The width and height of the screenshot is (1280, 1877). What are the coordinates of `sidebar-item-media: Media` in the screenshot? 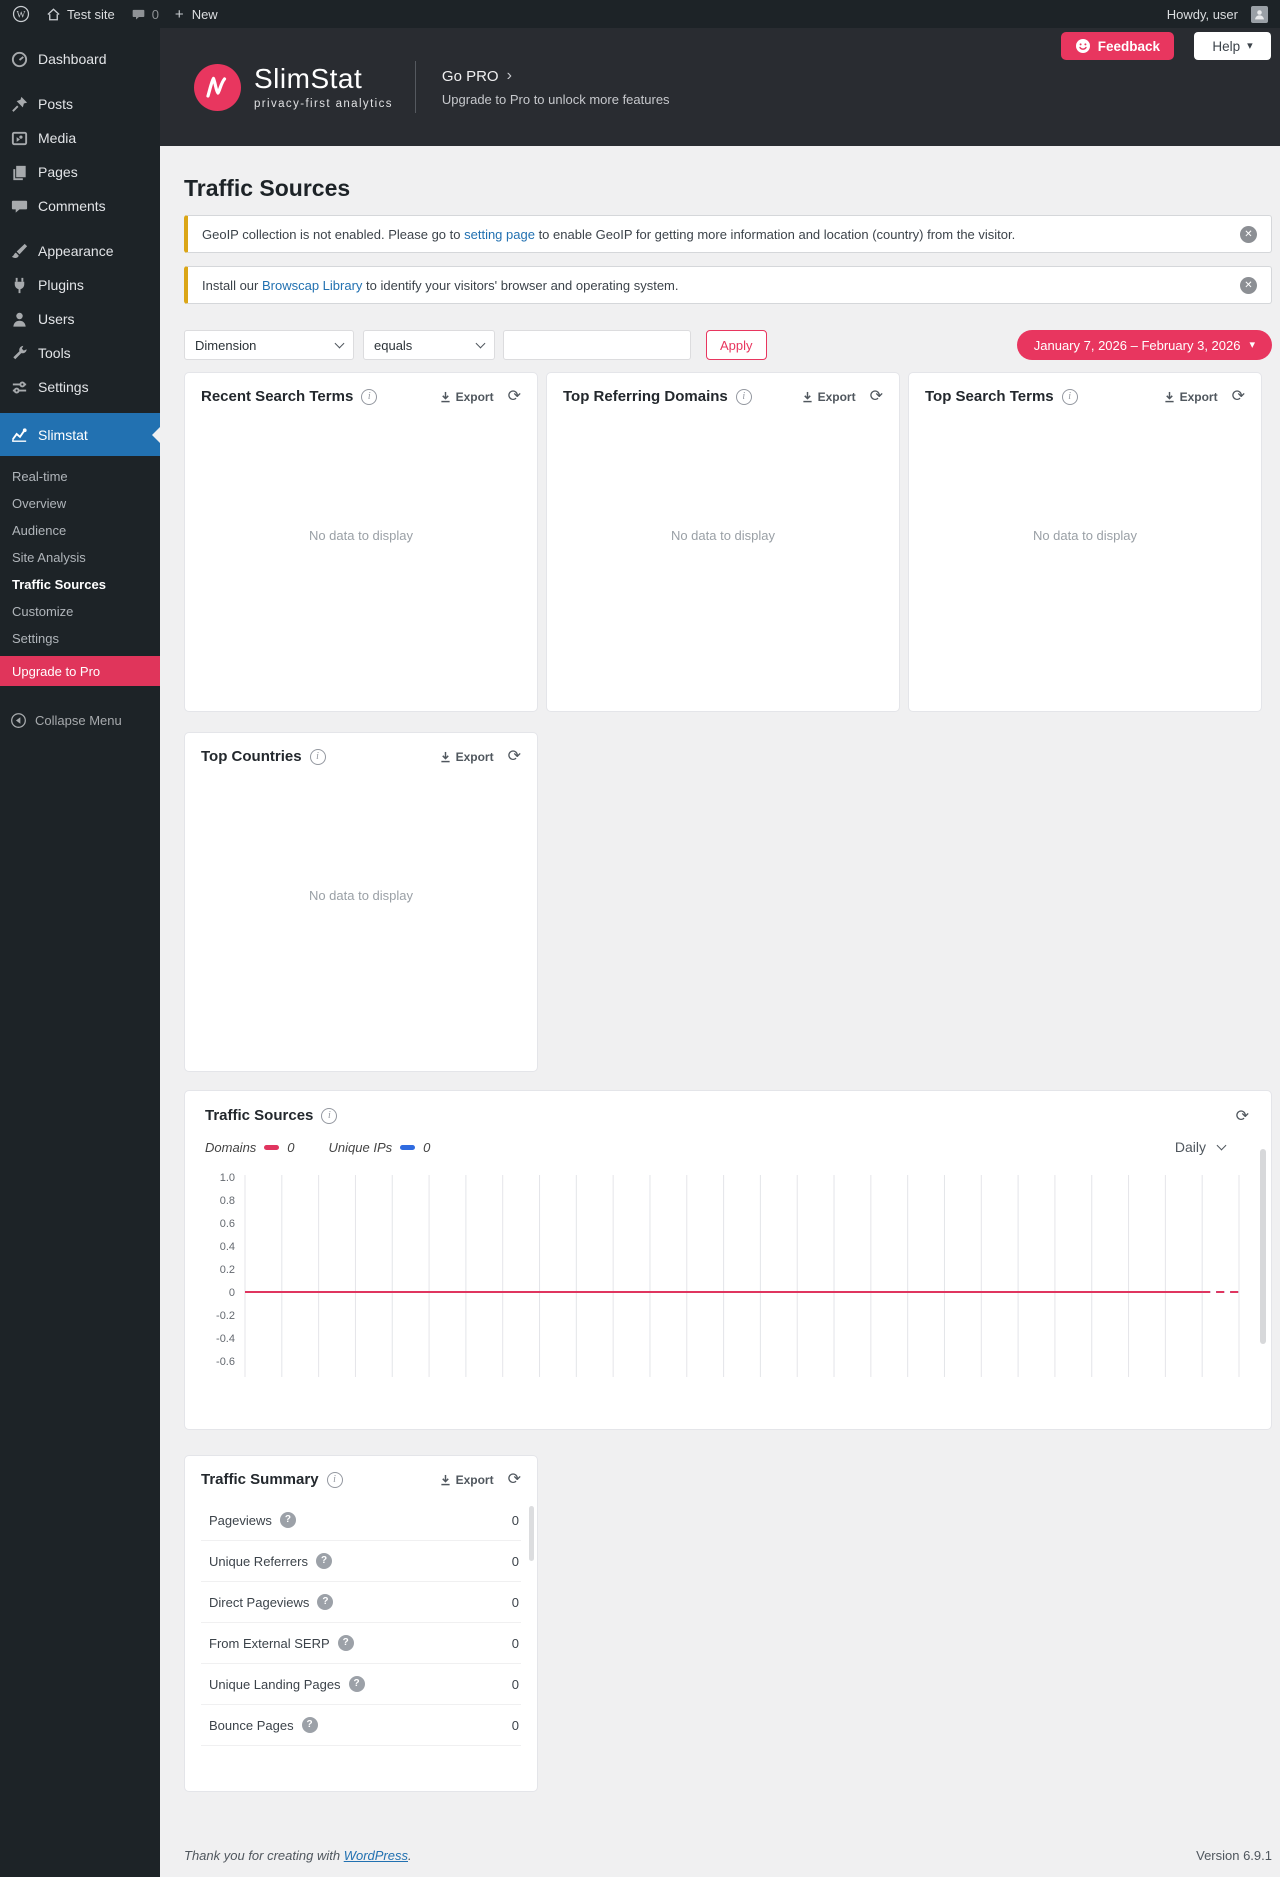 It's located at (80, 138).